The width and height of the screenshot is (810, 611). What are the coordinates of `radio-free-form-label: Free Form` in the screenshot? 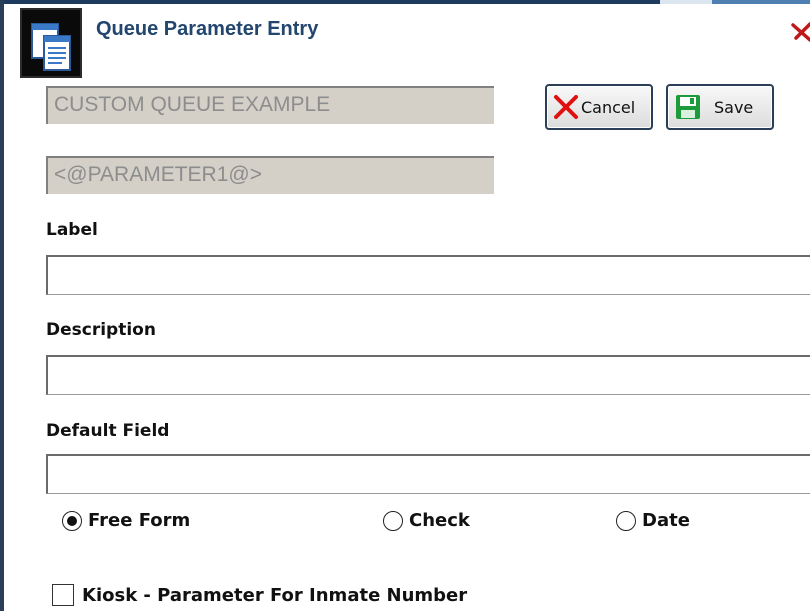 It's located at (139, 520).